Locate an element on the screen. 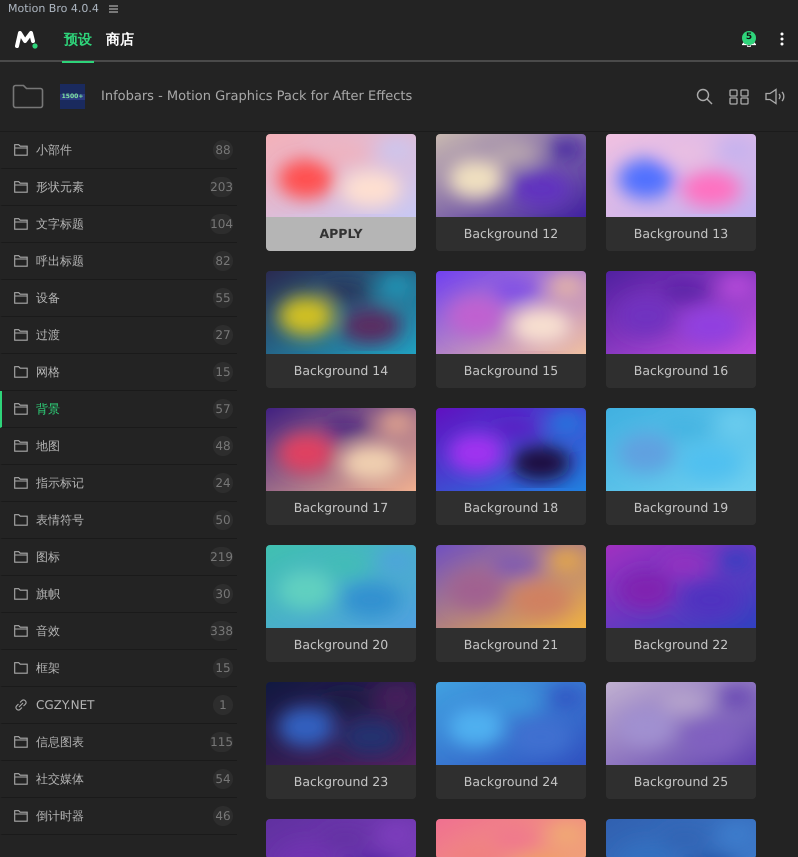 This screenshot has height=857, width=798. category-label: 地图 is located at coordinates (48, 446).